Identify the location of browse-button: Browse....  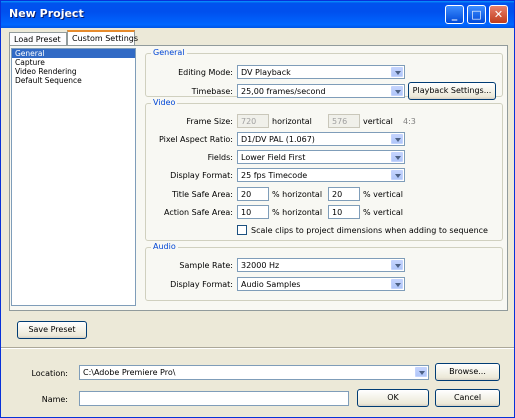
(467, 372).